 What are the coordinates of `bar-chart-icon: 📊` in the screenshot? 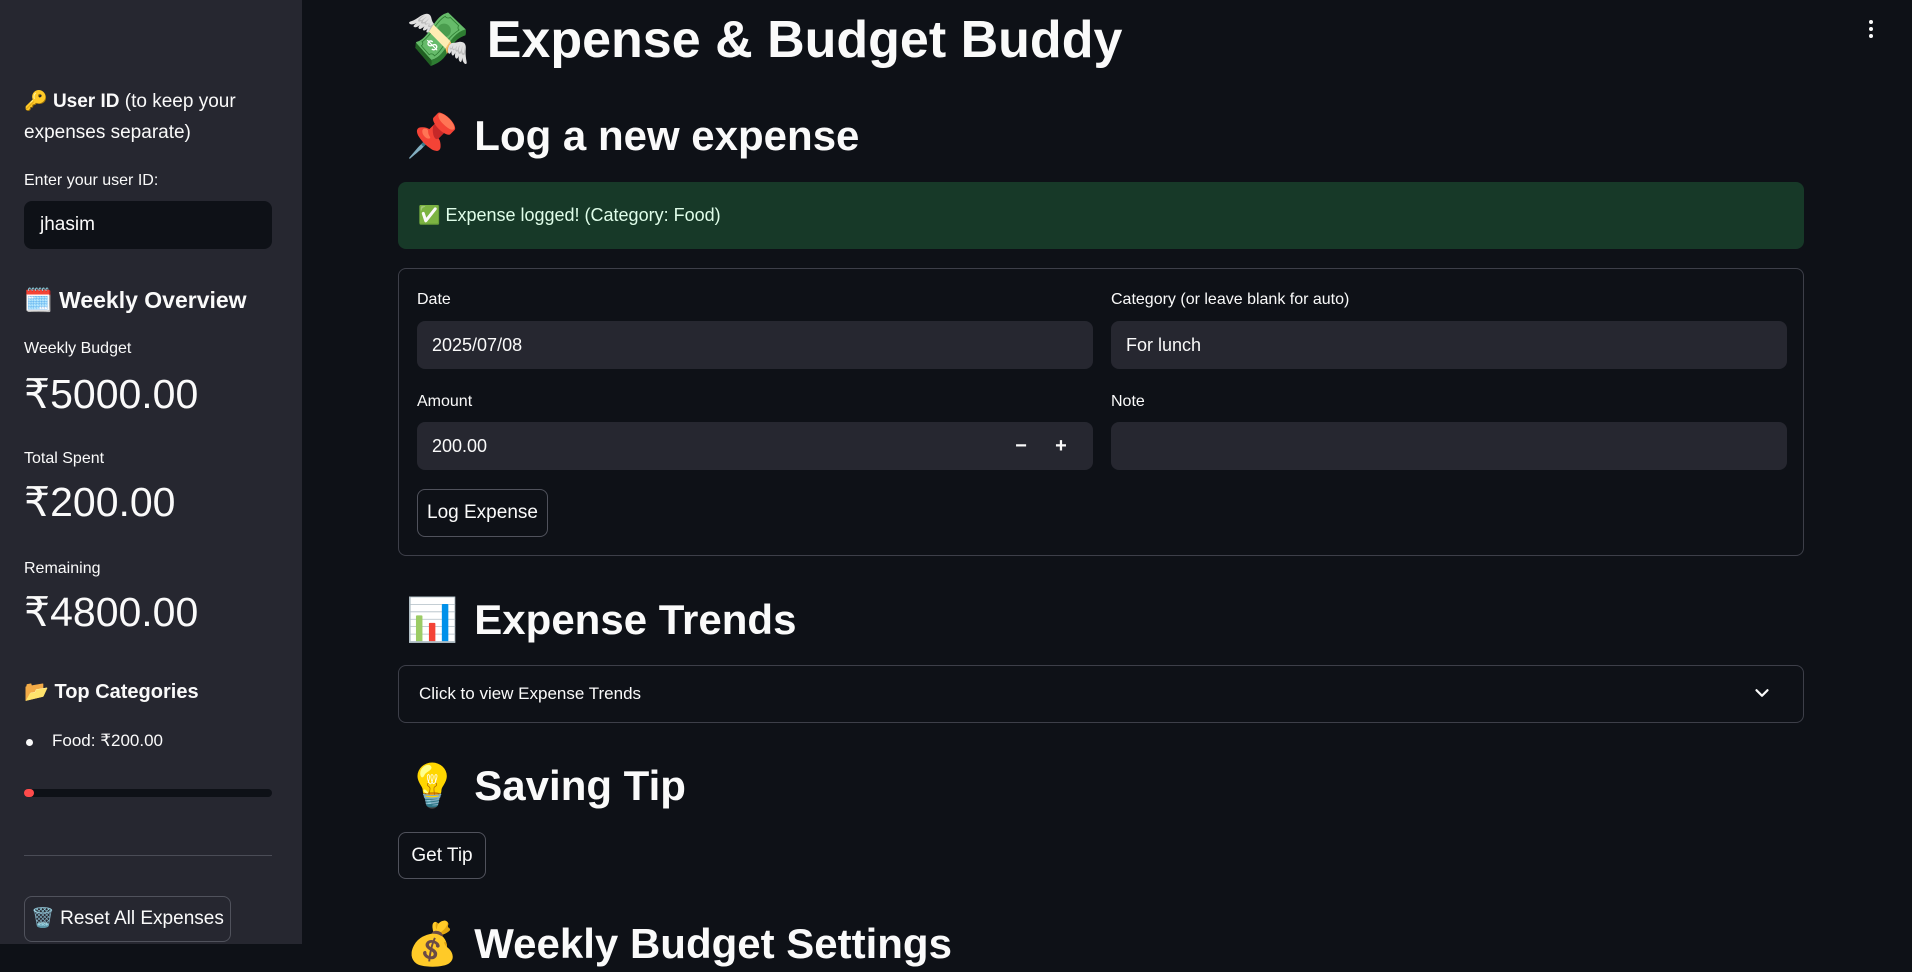 It's located at (432, 619).